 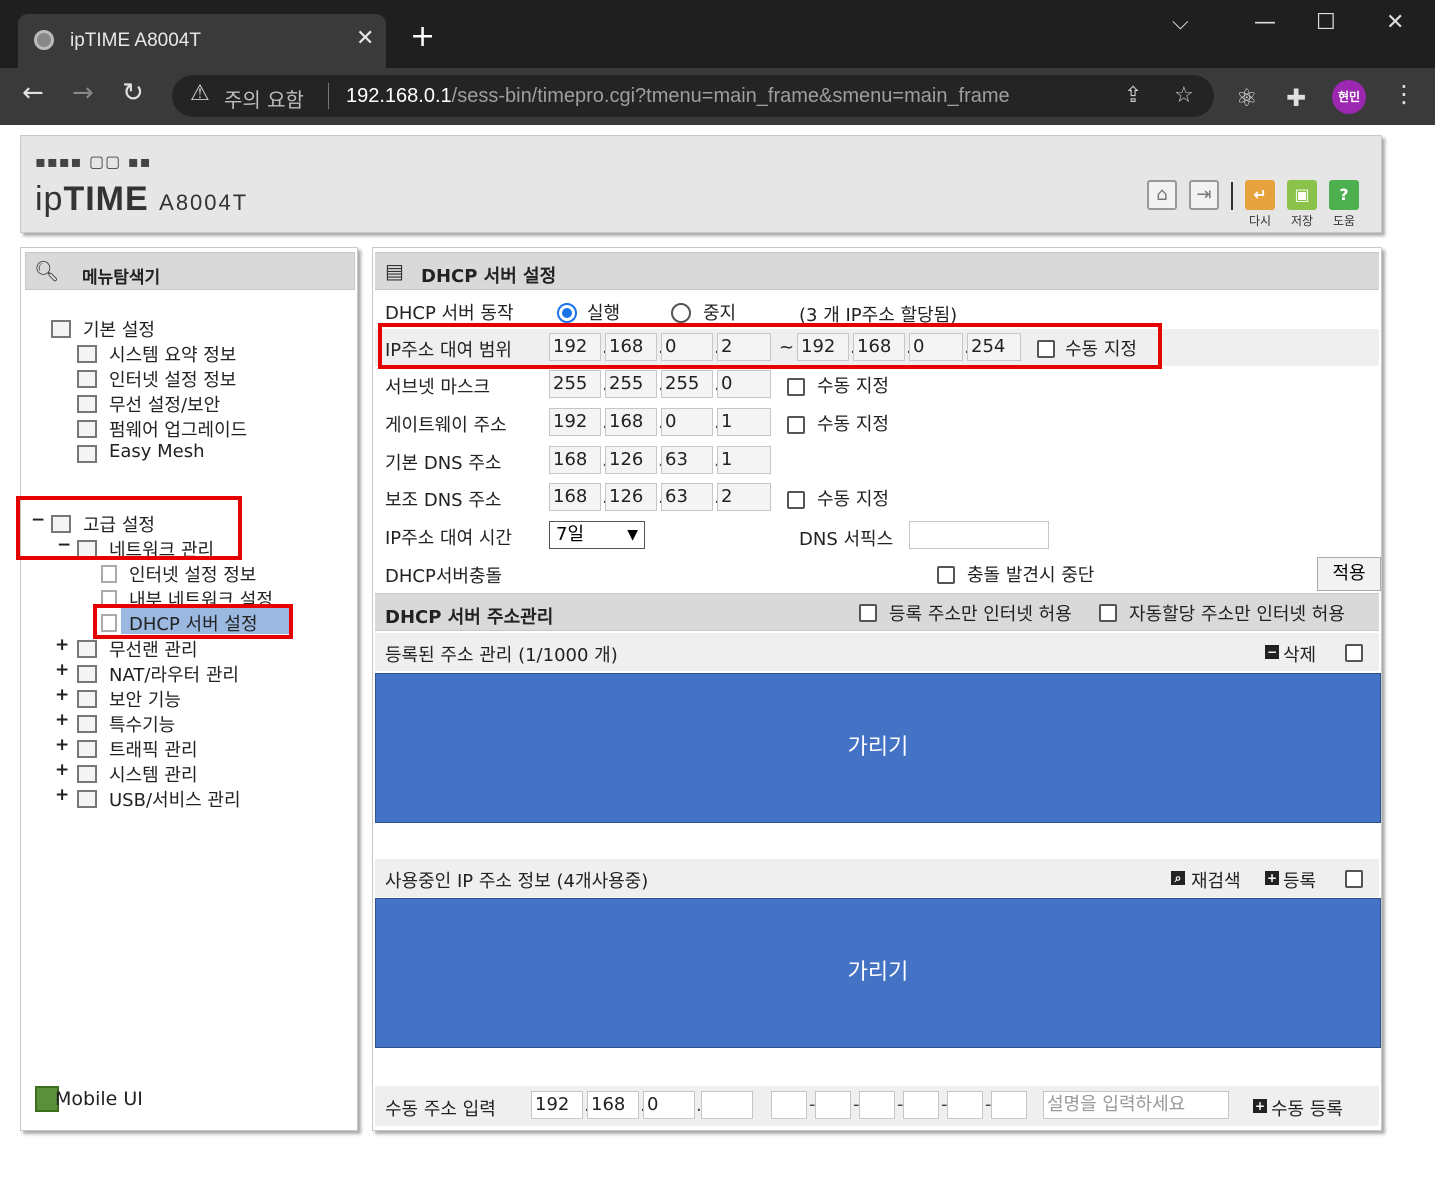 I want to click on gateway-octet-1: 192, so click(x=575, y=422).